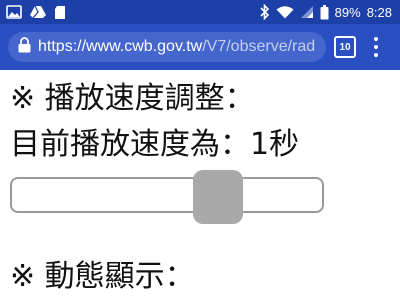 This screenshot has height=300, width=400. What do you see at coordinates (120, 46) in the screenshot?
I see `url-domain: https://www.cwb.gov.tw` at bounding box center [120, 46].